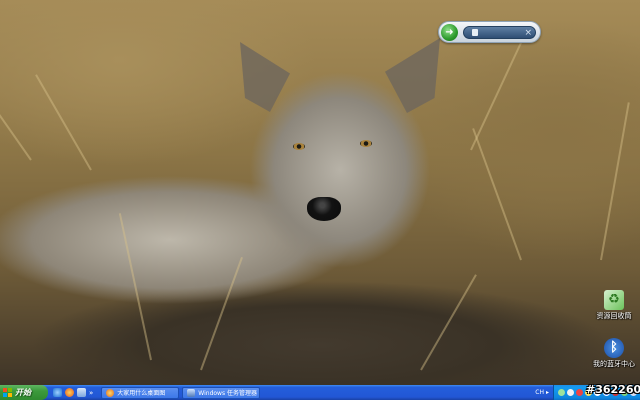 Image resolution: width=640 pixels, height=400 pixels. Describe the element at coordinates (528, 33) in the screenshot. I see `clear-icon: ×` at that location.